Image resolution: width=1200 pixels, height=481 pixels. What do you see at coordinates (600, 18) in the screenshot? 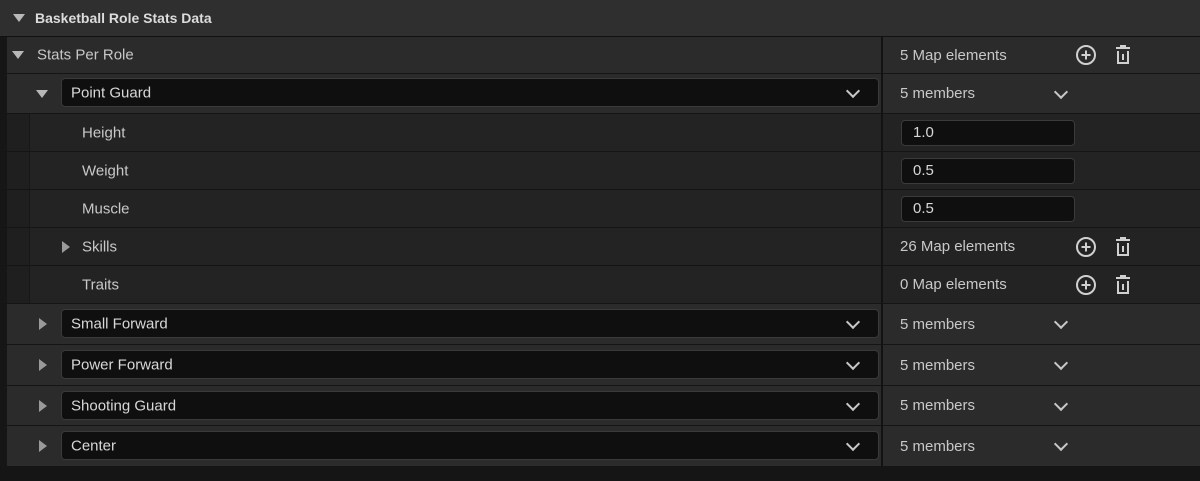
I see `category-header: Basketball Role Stats Data` at bounding box center [600, 18].